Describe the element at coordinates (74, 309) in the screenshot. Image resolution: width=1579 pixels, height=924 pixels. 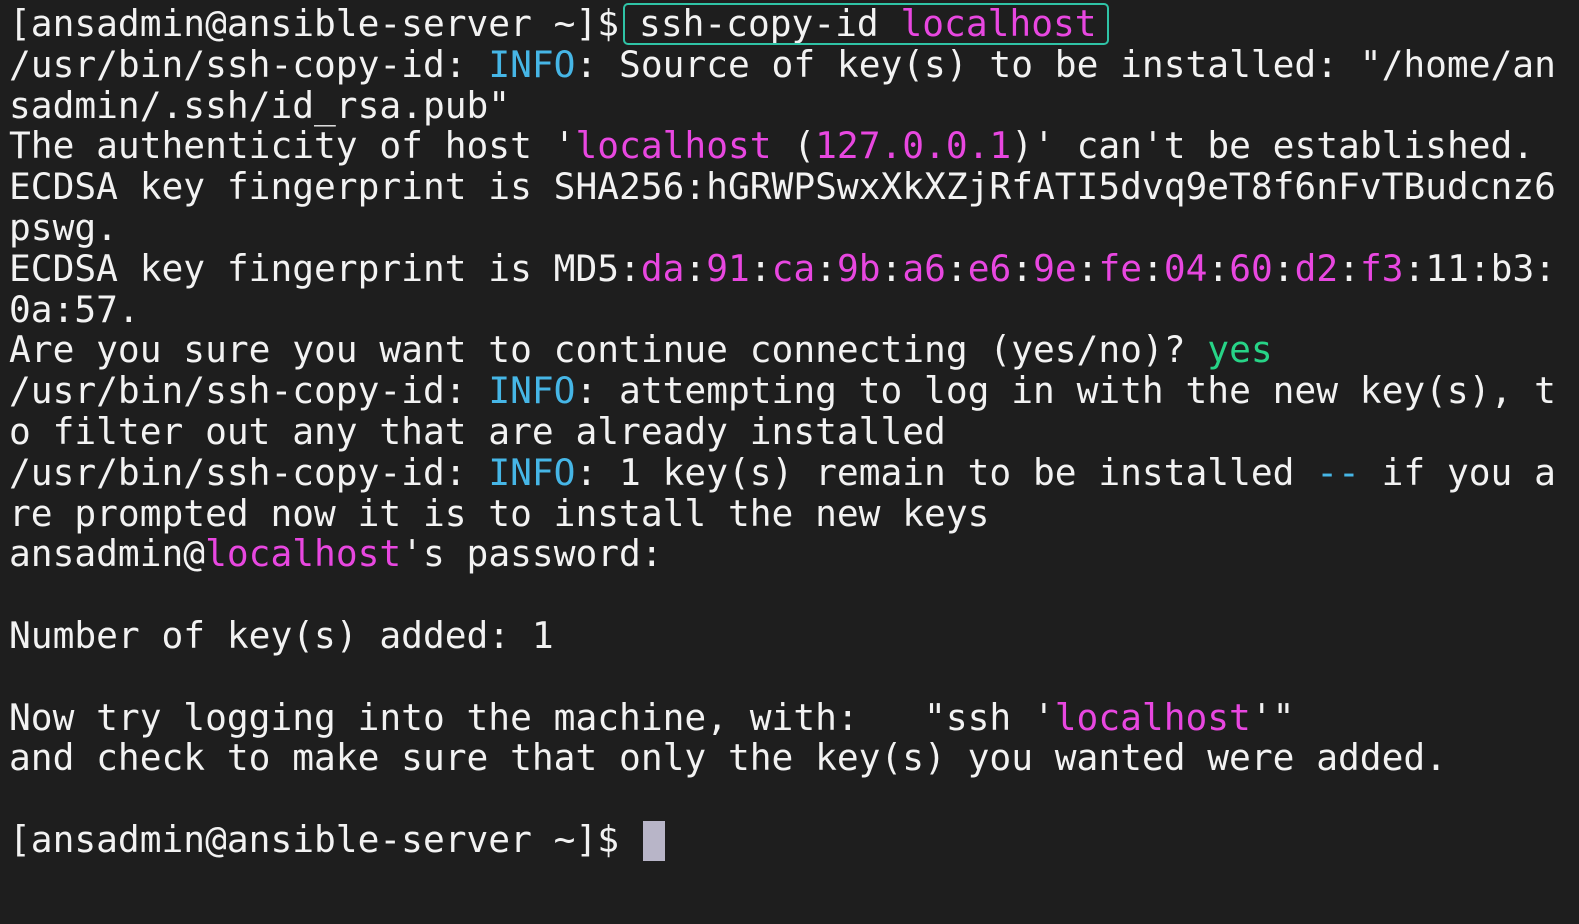
I see `terminal-text: 0a:57.` at that location.